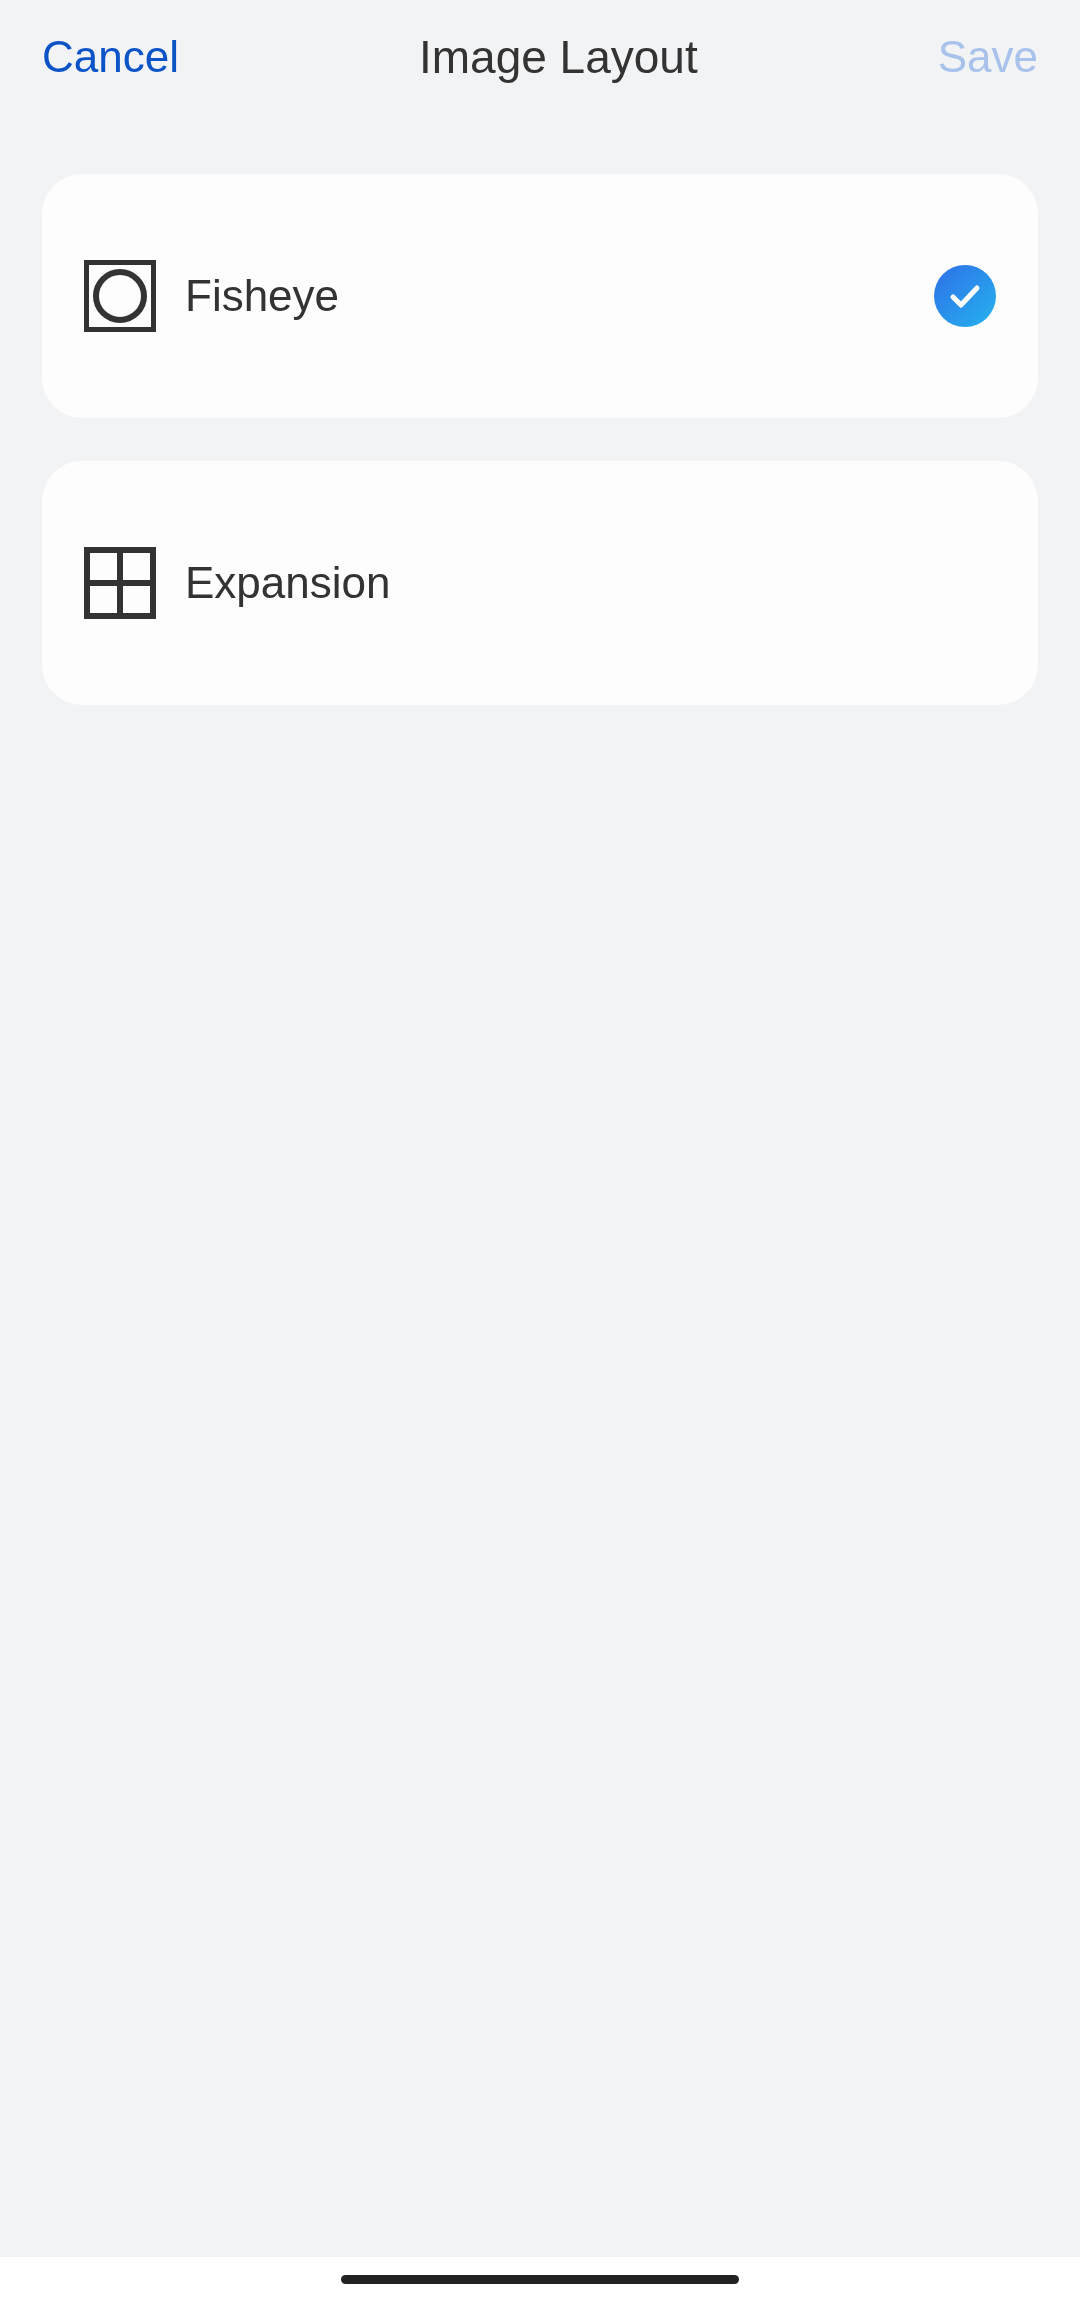 The image size is (1080, 2300). Describe the element at coordinates (120, 296) in the screenshot. I see `circle-in-square-icon` at that location.